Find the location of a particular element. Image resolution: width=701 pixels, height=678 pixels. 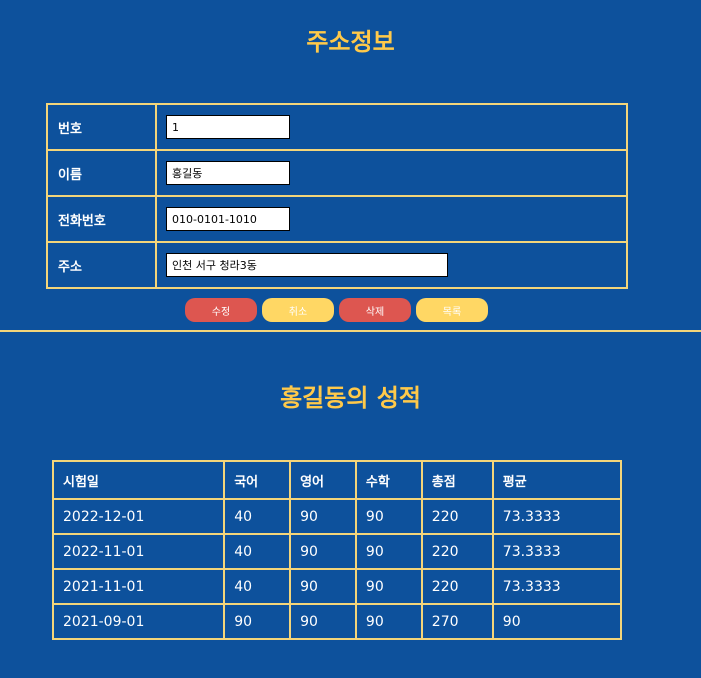

table-row: 2021-09-01 90 90 90 270 90 is located at coordinates (337, 621).